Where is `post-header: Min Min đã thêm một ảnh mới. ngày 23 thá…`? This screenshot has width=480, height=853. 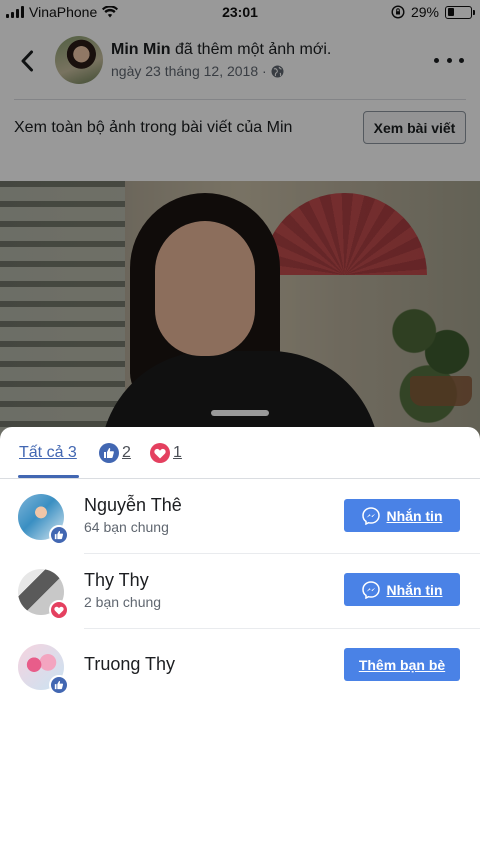 post-header: Min Min đã thêm một ảnh mới. ngày 23 thá… is located at coordinates (240, 61).